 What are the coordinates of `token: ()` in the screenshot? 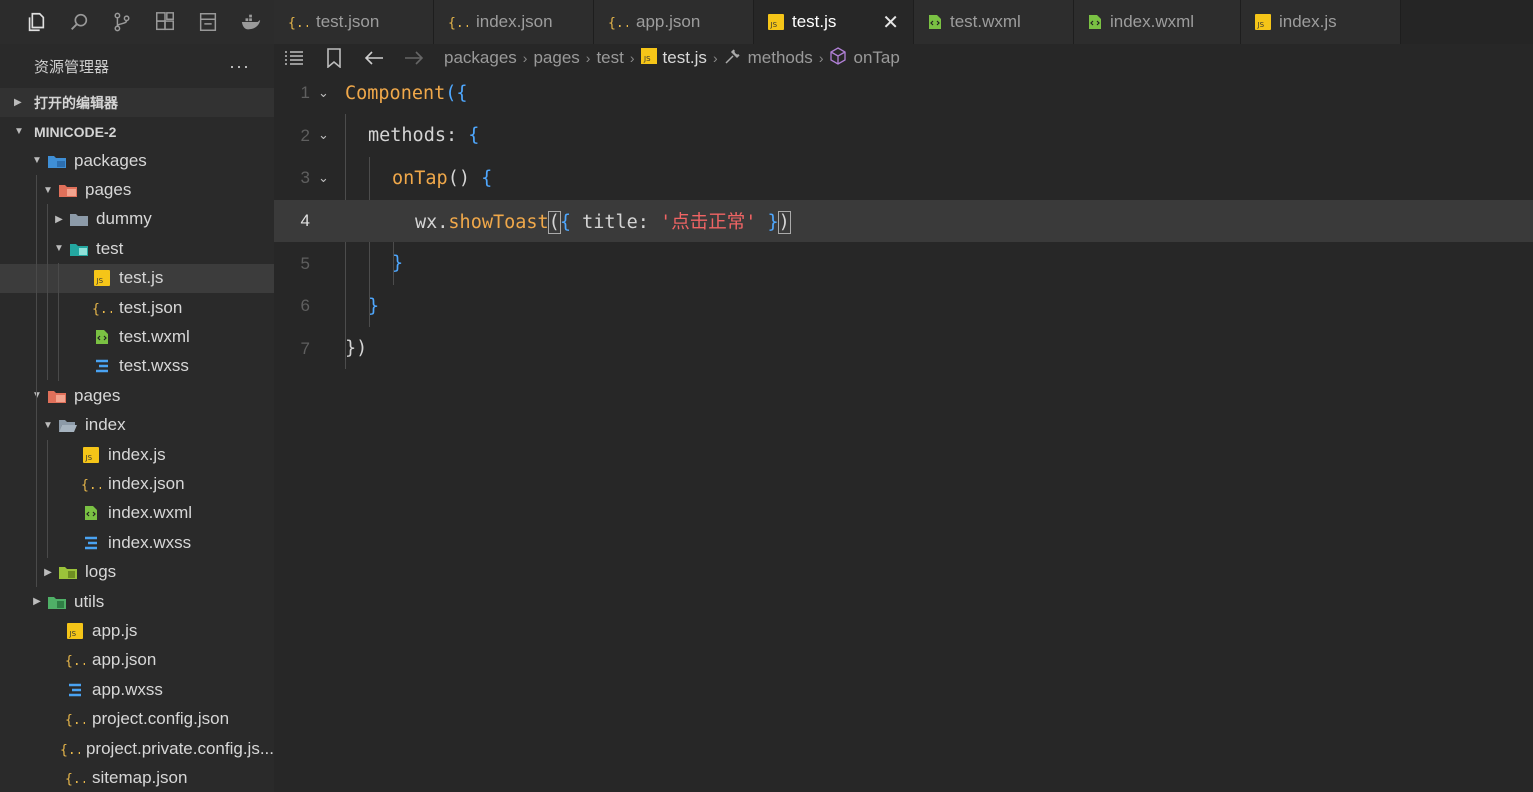 It's located at (458, 178).